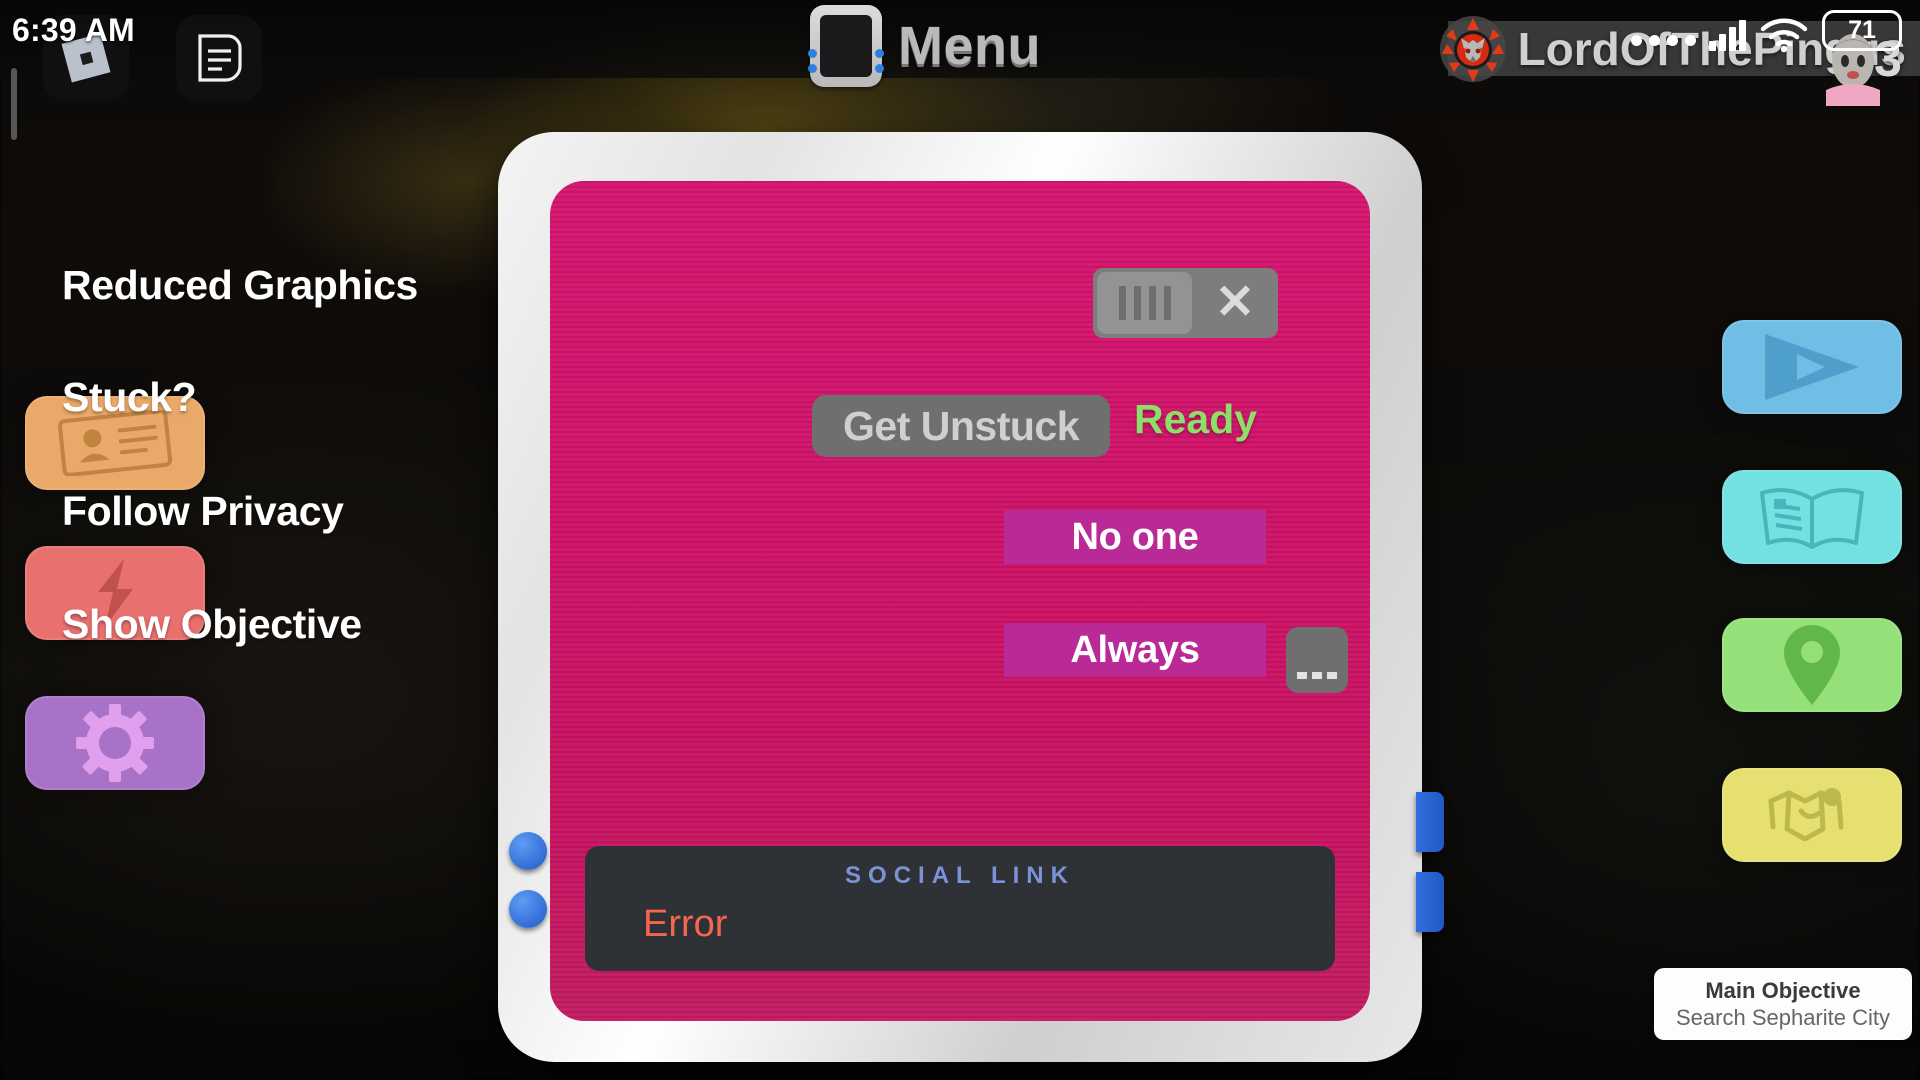 The height and width of the screenshot is (1080, 1920). Describe the element at coordinates (1783, 990) in the screenshot. I see `objective-toast-title: Main Objective` at that location.